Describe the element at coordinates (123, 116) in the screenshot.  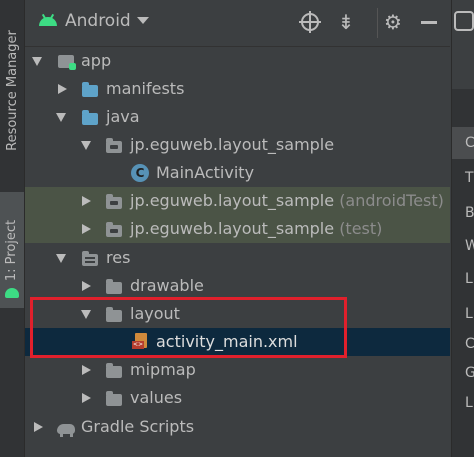
I see `tree-label-java: java` at that location.